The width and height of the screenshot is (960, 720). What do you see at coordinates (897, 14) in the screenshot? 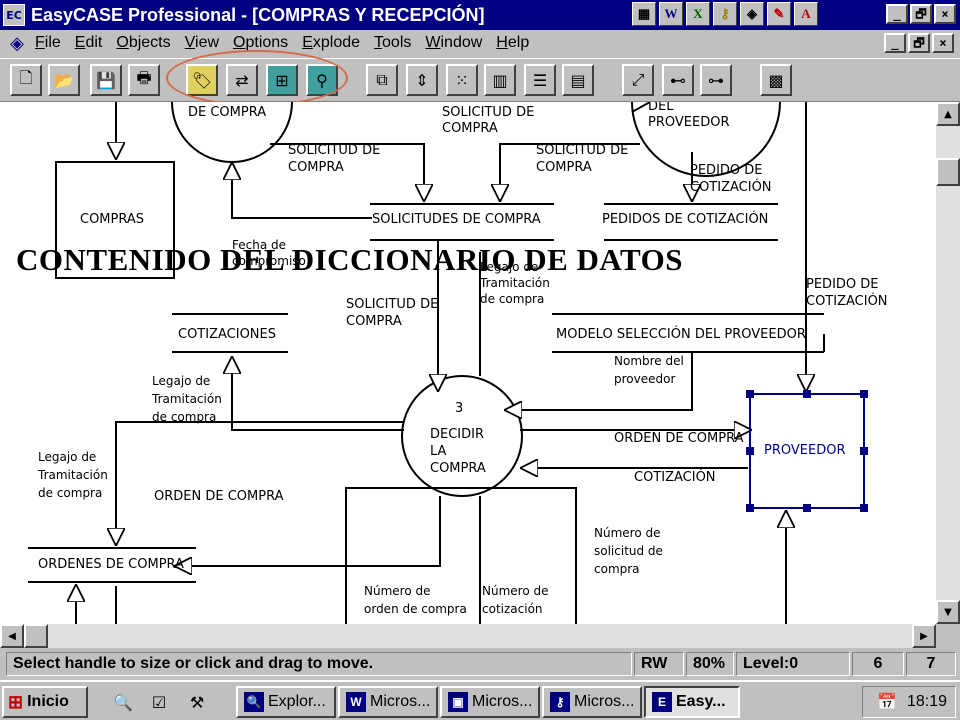
I see `minimize-button: _` at bounding box center [897, 14].